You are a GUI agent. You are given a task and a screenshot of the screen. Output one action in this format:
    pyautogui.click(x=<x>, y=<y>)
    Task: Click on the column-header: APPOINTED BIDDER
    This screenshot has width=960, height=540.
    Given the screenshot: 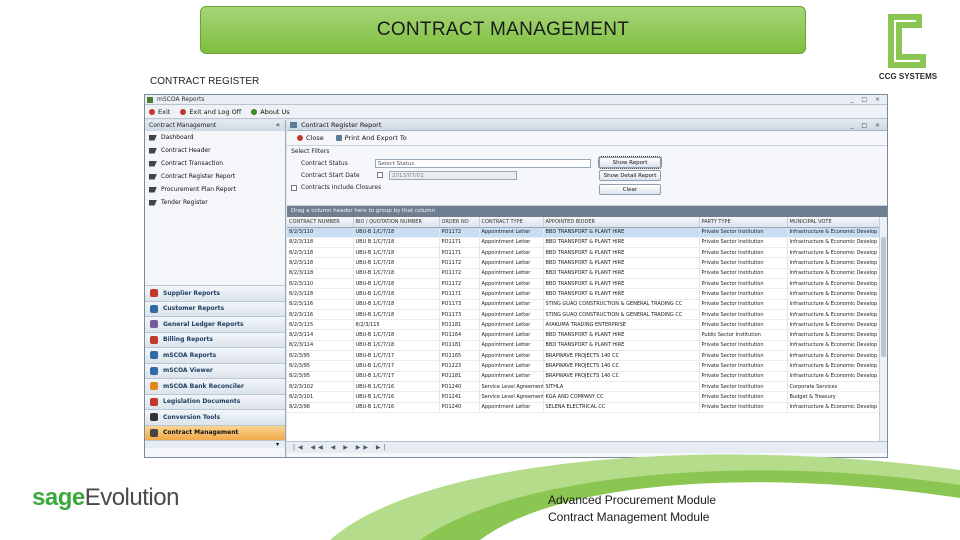 What is the action you would take?
    pyautogui.click(x=621, y=222)
    